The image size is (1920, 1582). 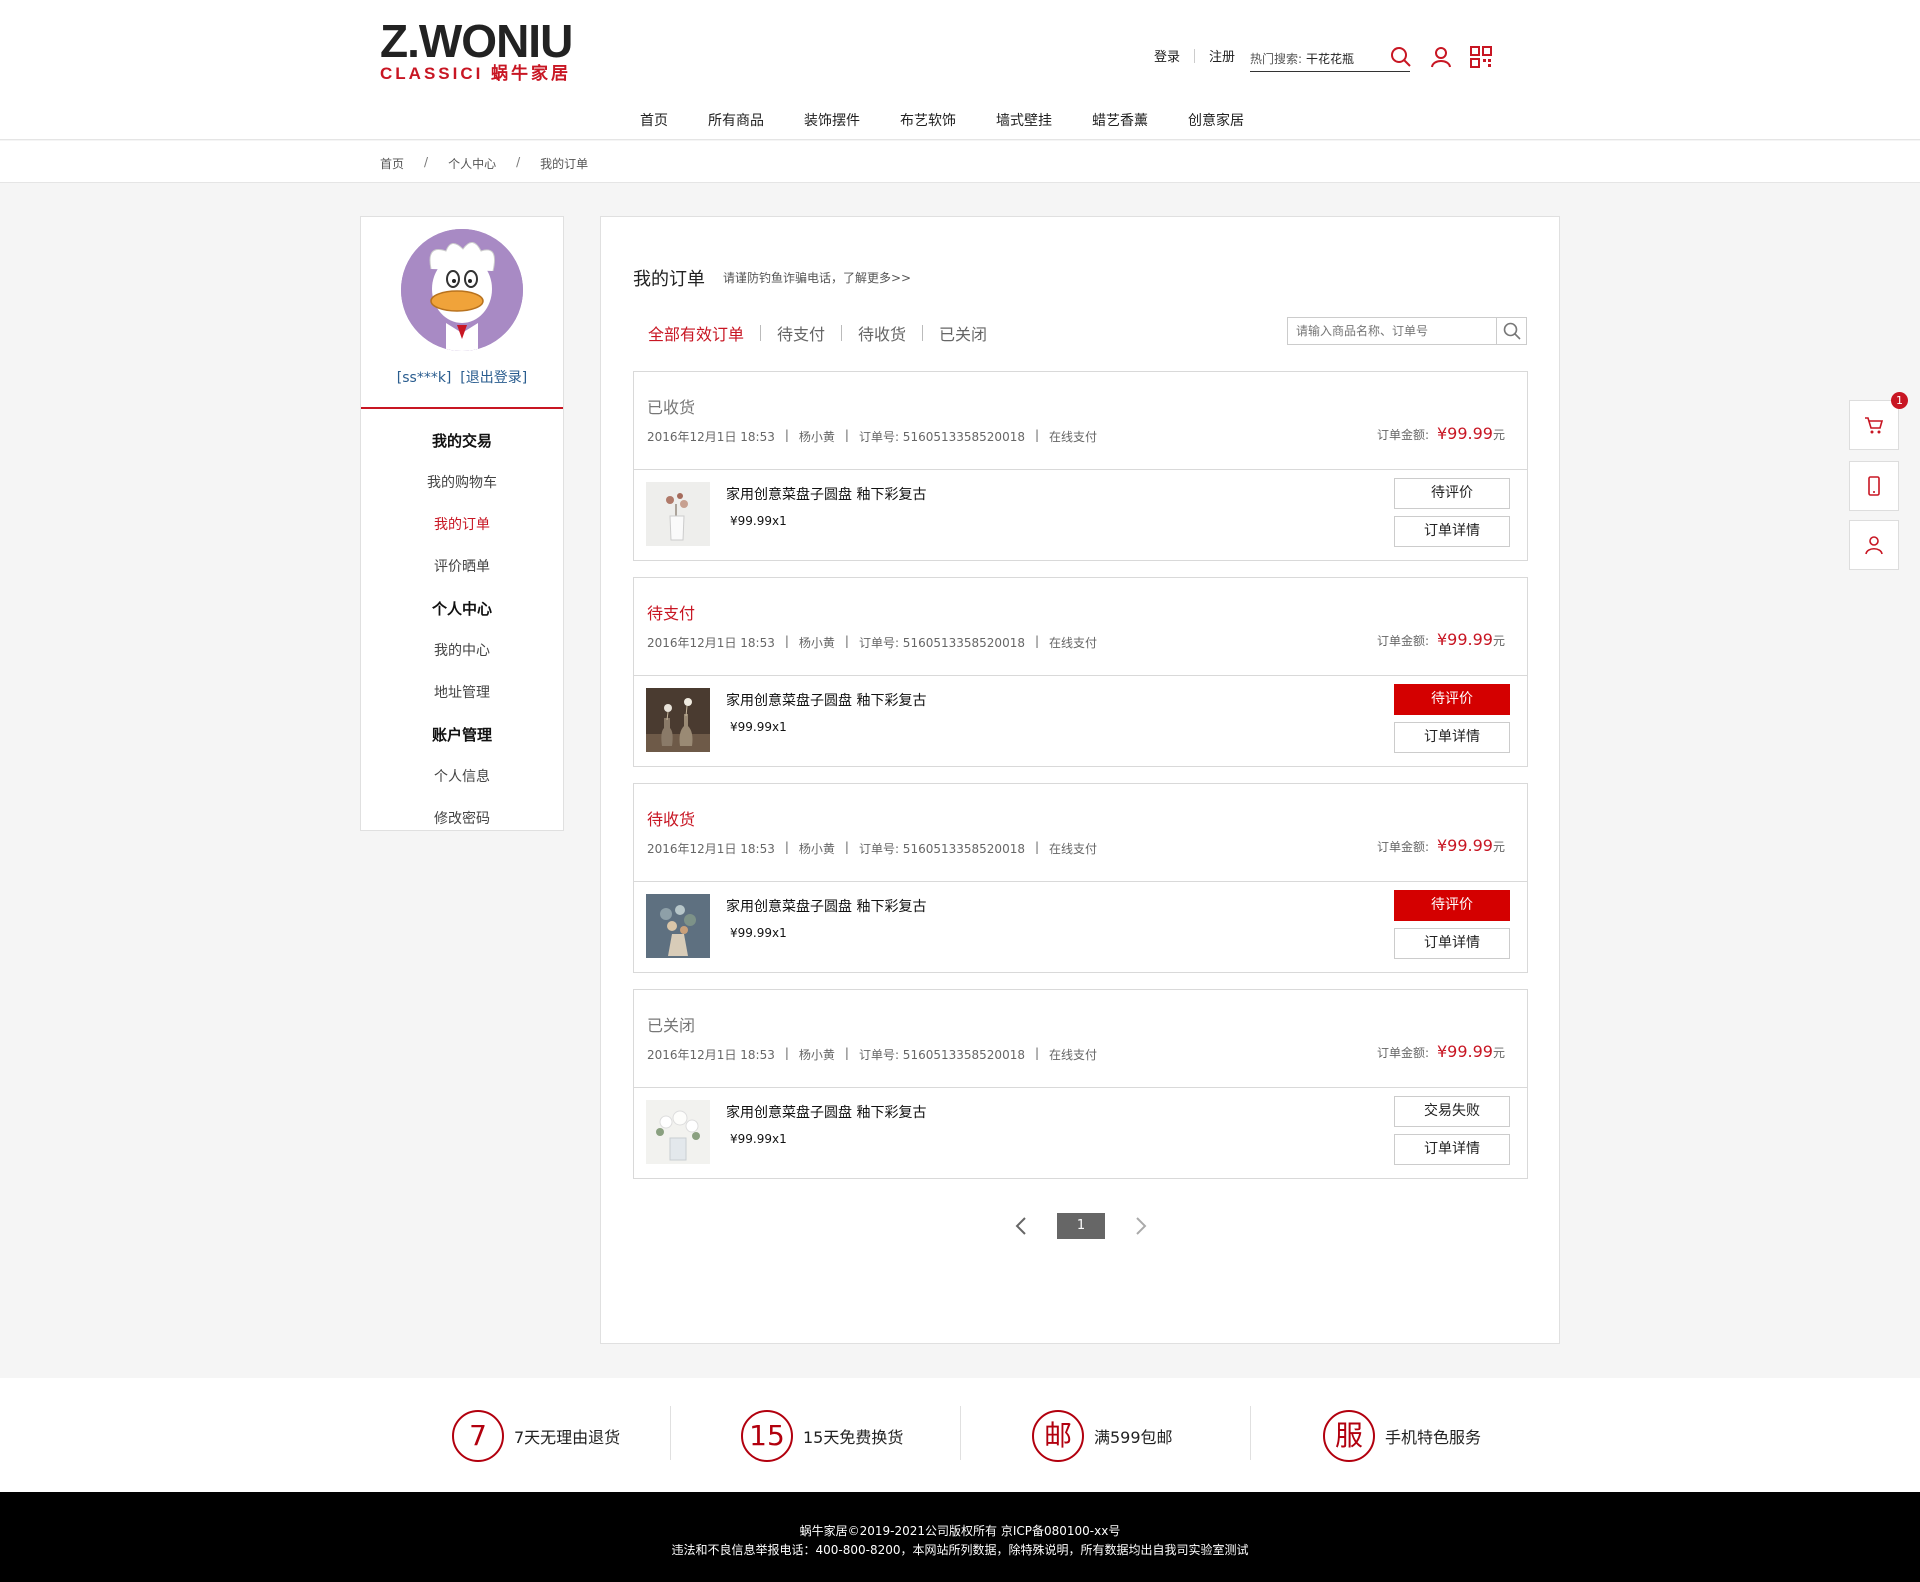 I want to click on order-status: 已关闭, so click(x=671, y=1025).